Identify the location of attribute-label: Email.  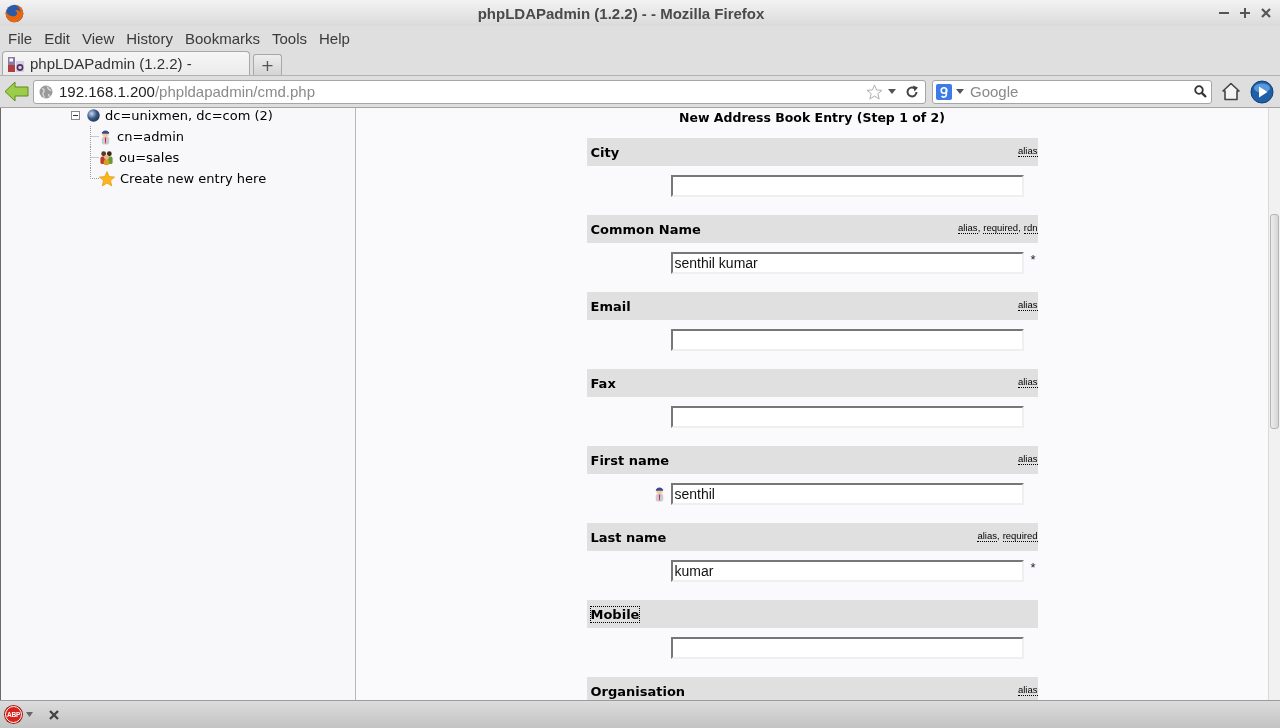
(610, 306).